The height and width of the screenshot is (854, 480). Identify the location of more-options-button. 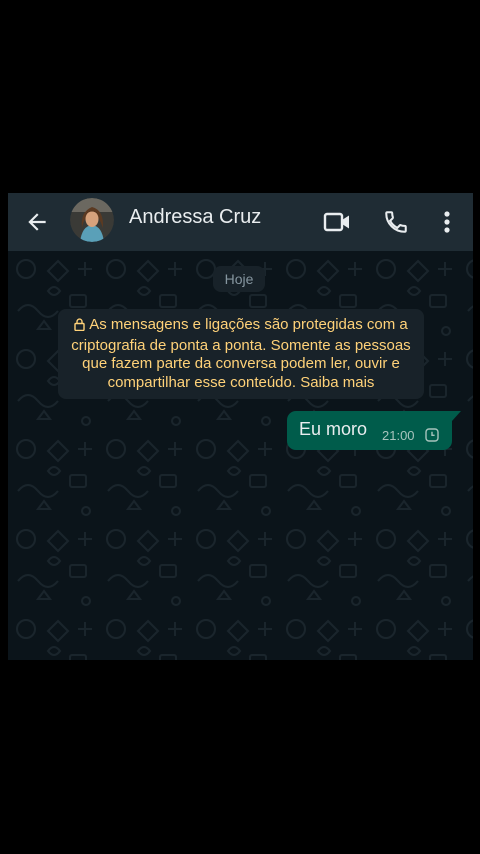
(447, 222).